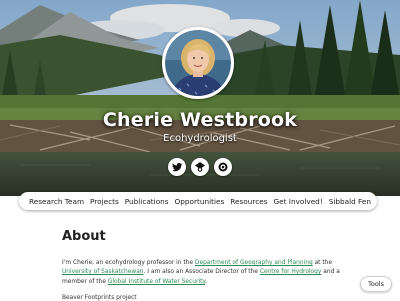 Image resolution: width=400 pixels, height=301 pixels. I want to click on about-period-text: ., so click(206, 281).